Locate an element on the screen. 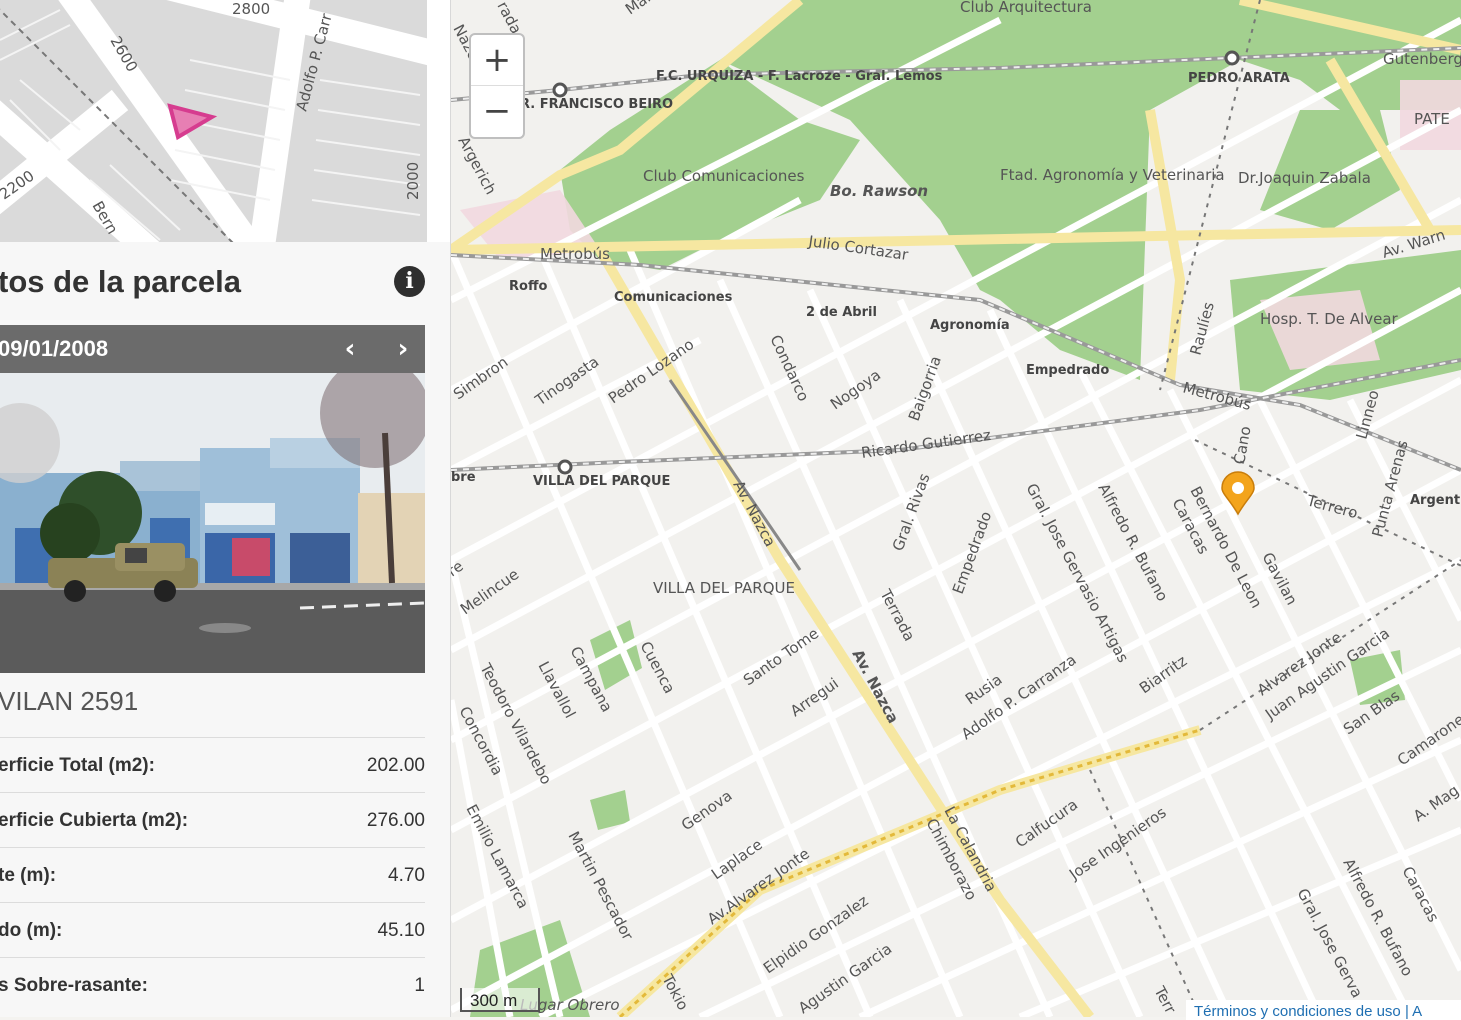 Image resolution: width=1461 pixels, height=1020 pixels. parcel-minimap: 2800 2600 2200 2000 Adolfo P. Carr Bern is located at coordinates (225, 121).